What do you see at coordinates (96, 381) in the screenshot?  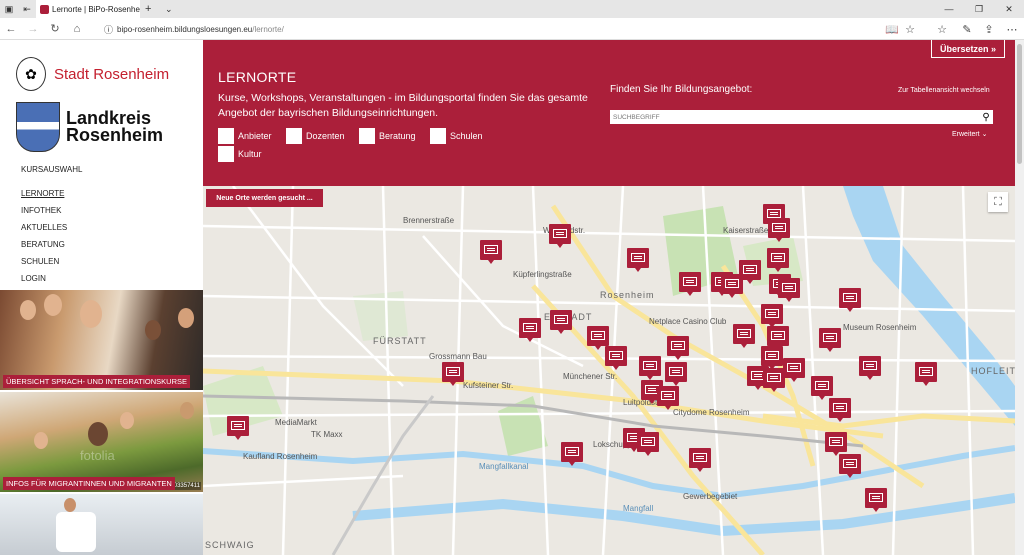 I see `banner-caption: ÜBERSICHT SPRACH- UND INTEGRATIONSKURSE` at bounding box center [96, 381].